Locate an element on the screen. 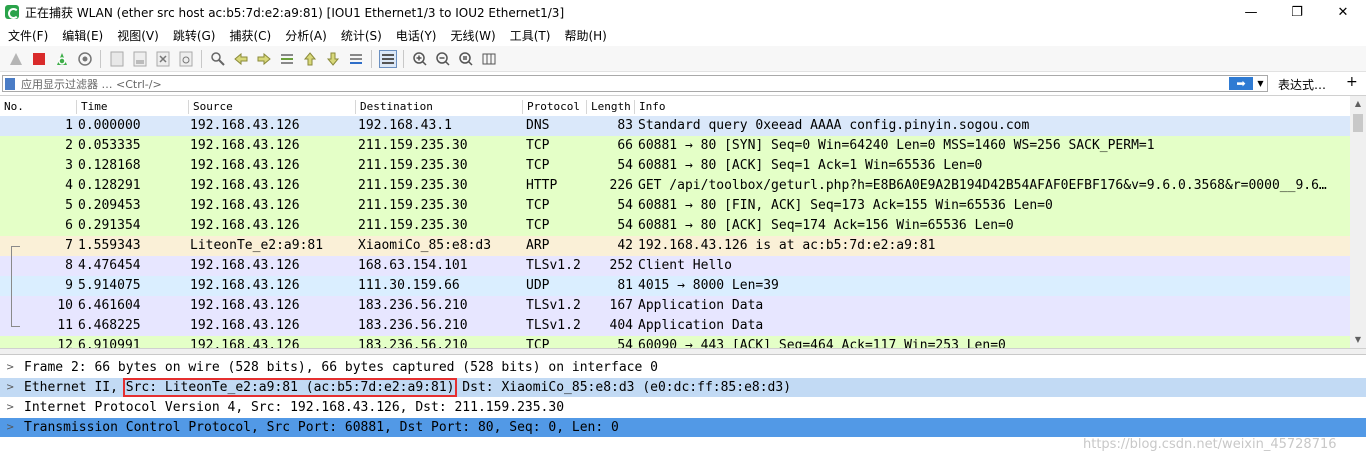 Image resolution: width=1366 pixels, height=465 pixels. maximize-button: ❐ is located at coordinates (1297, 12).